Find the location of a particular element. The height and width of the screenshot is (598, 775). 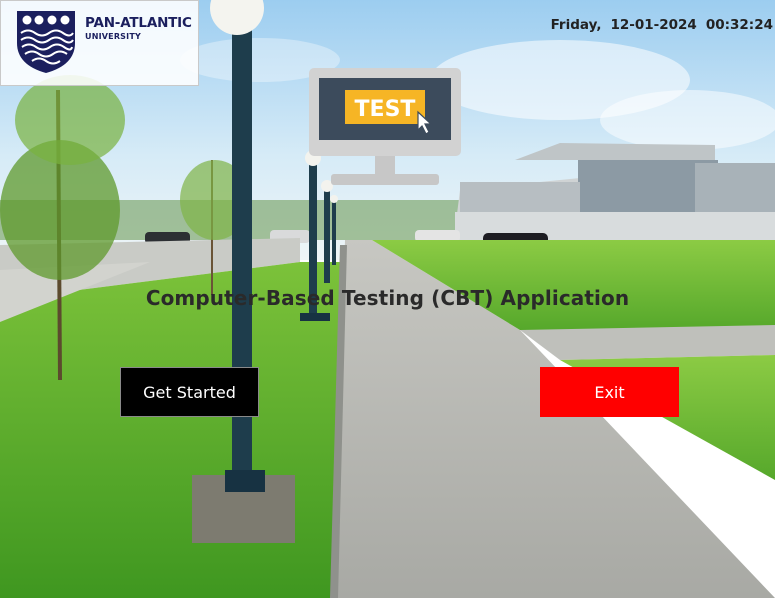

date-label: 12-01-2024 is located at coordinates (653, 25).